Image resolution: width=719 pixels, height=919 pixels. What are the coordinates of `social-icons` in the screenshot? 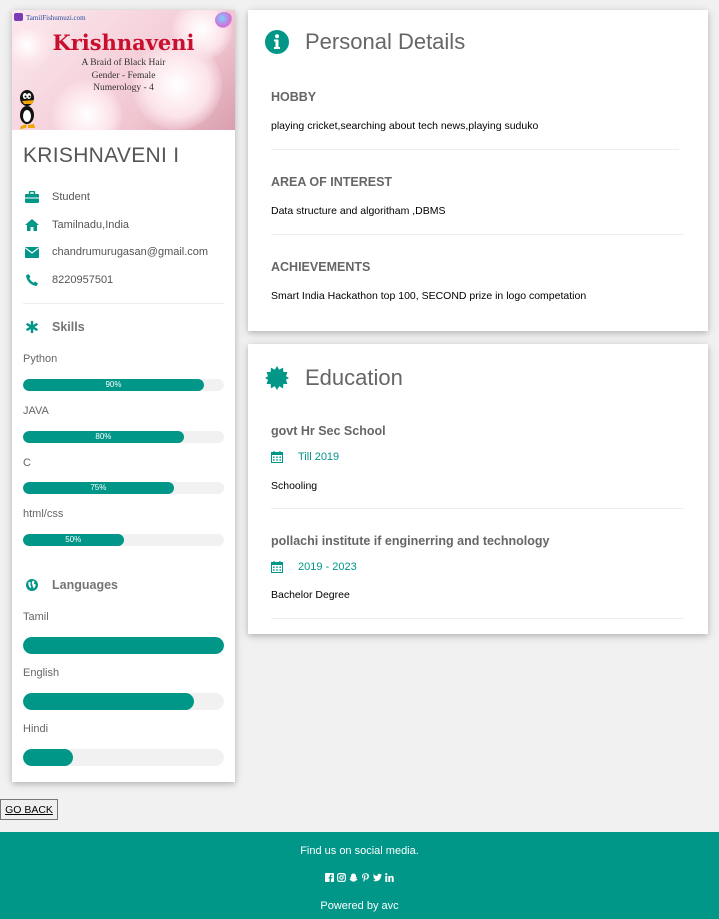 It's located at (359, 877).